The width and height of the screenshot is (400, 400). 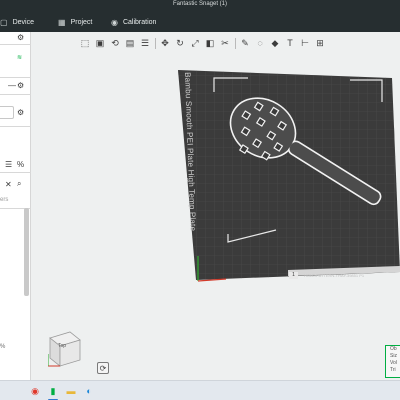 What do you see at coordinates (85, 43) in the screenshot?
I see `add-cube-icon: ⬚` at bounding box center [85, 43].